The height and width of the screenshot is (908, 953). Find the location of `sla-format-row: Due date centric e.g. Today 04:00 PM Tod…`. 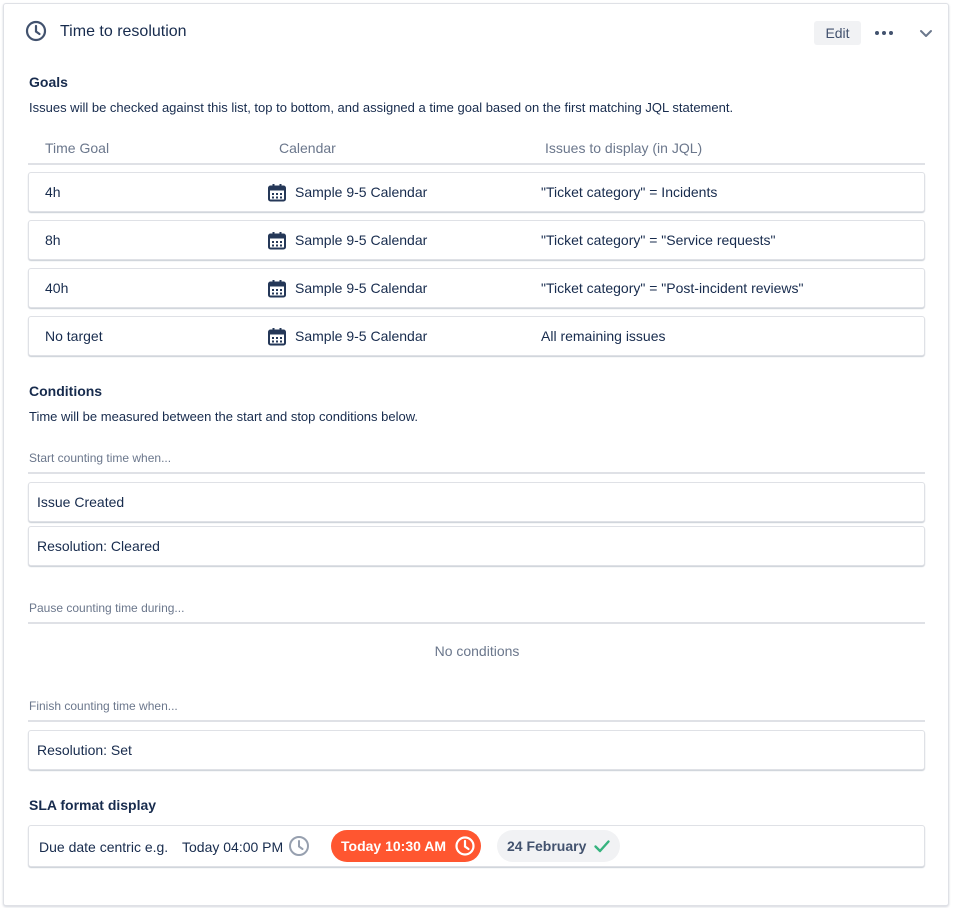

sla-format-row: Due date centric e.g. Today 04:00 PM Tod… is located at coordinates (476, 846).